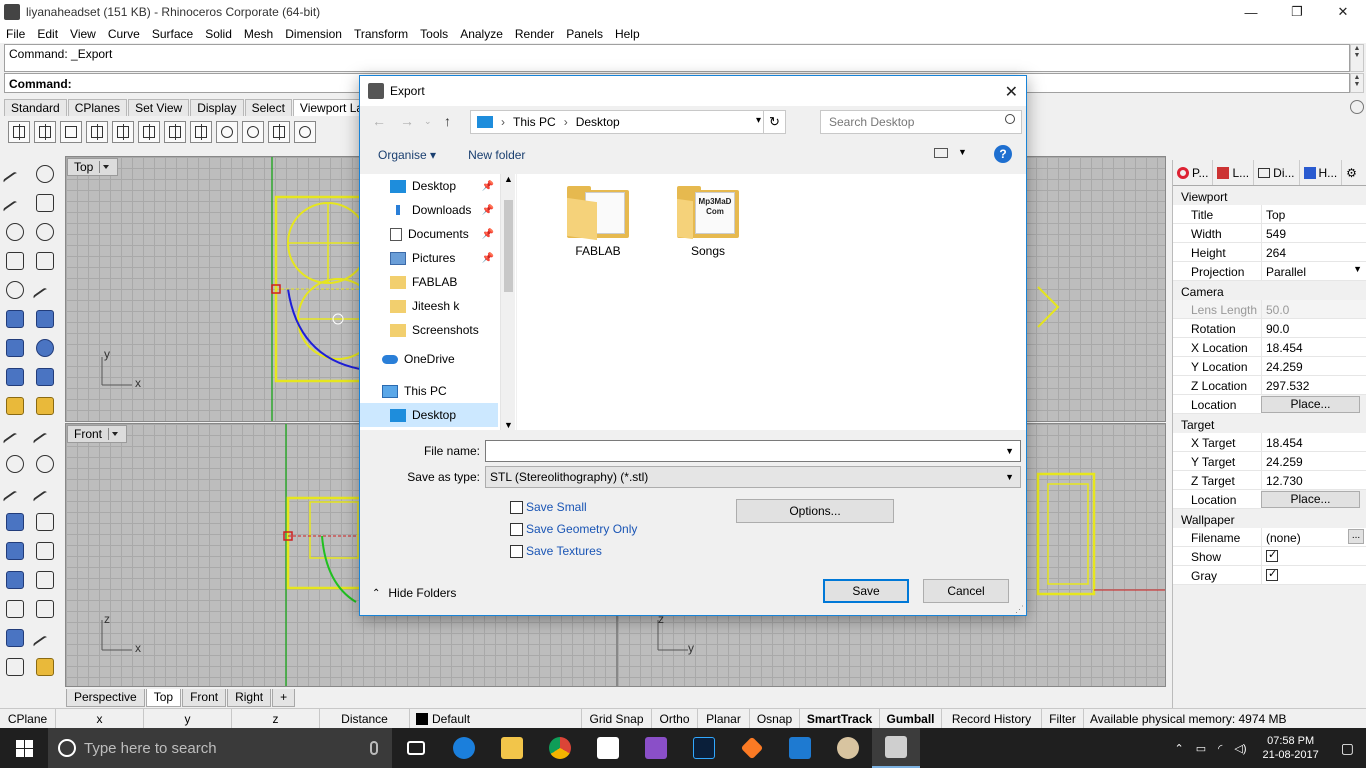 This screenshot has height=768, width=1366. I want to click on battery-icon: ▭, so click(1201, 748).